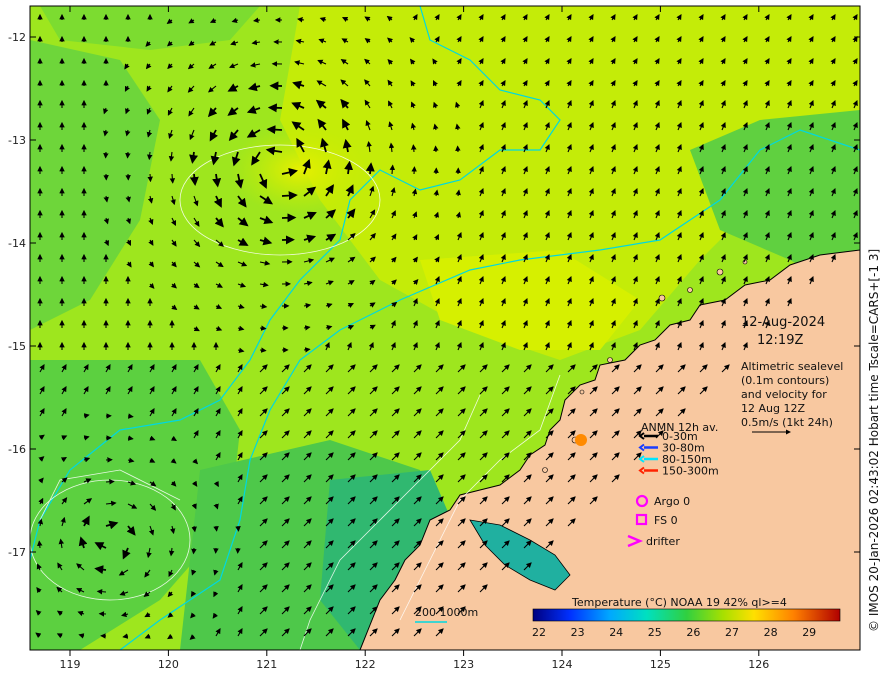 Image resolution: width=880 pixels, height=680 pixels. What do you see at coordinates (446, 612) in the screenshot?
I see `bathy-legend-label: 200 1000m` at bounding box center [446, 612].